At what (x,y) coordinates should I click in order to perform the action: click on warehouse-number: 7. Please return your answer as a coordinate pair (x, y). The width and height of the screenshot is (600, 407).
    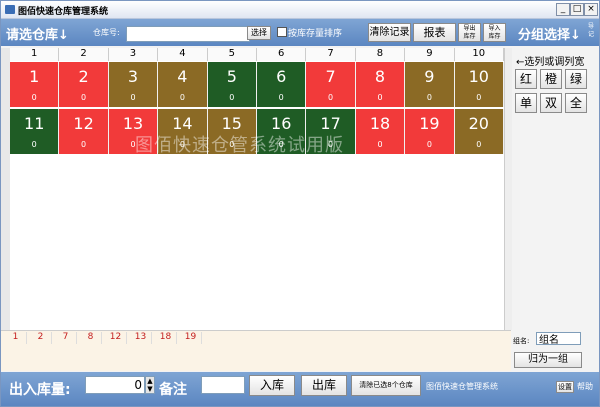
    Looking at the image, I should click on (330, 76).